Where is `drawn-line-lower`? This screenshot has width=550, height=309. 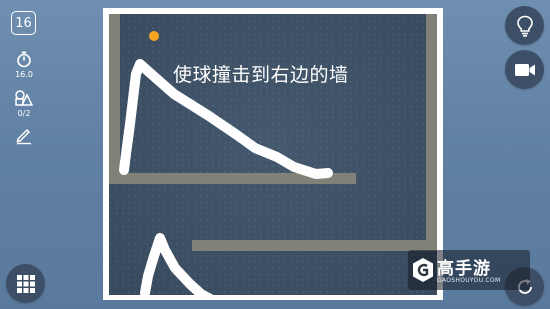 drawn-line-lower is located at coordinates (177, 264).